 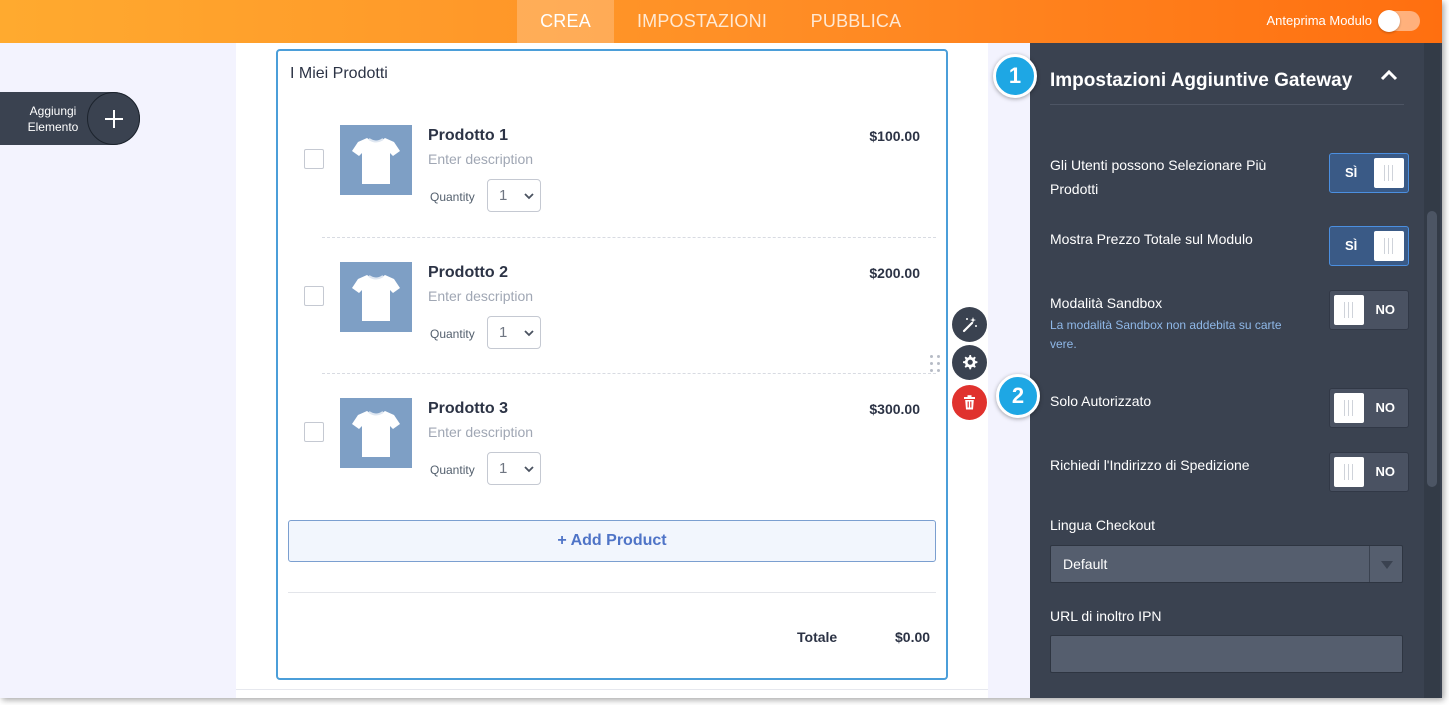 What do you see at coordinates (894, 409) in the screenshot?
I see `product-price: $300.00` at bounding box center [894, 409].